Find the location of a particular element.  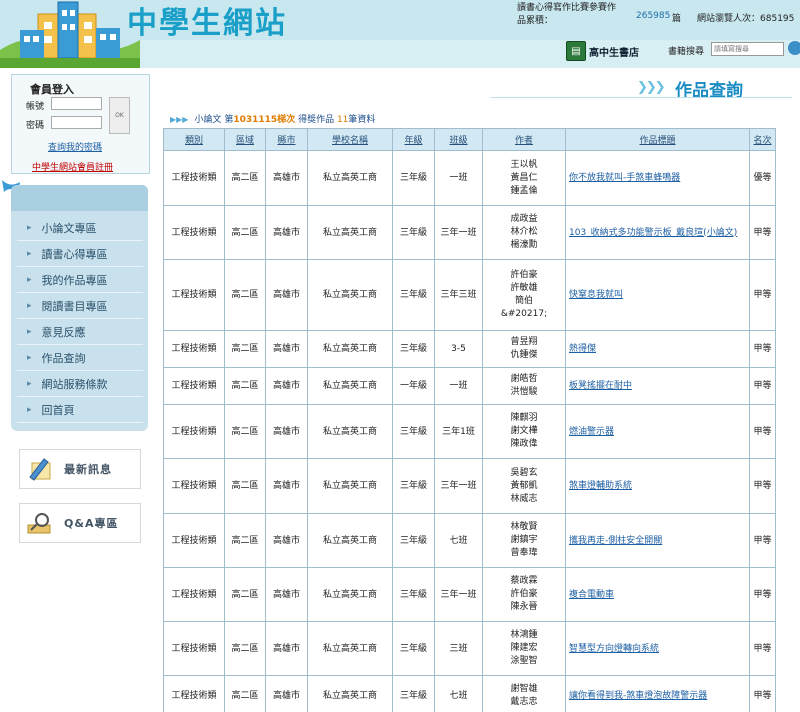

title-cell: 煞車燈輔助系統 is located at coordinates (657, 486).